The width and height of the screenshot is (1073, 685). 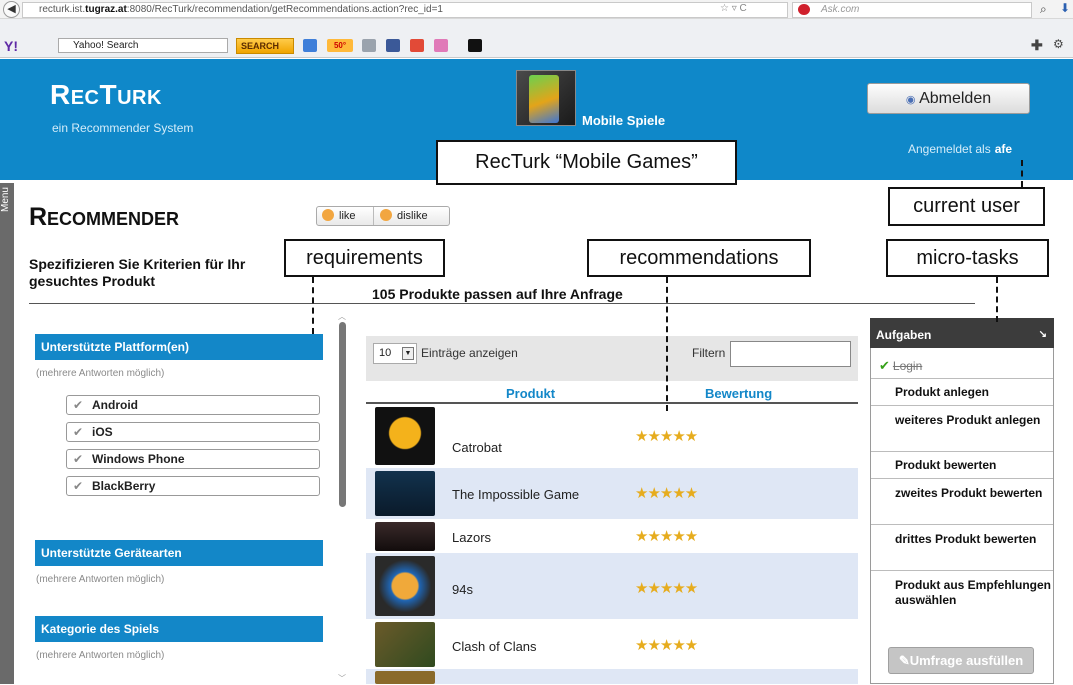 What do you see at coordinates (804, 9) in the screenshot?
I see `ask-logo-icon` at bounding box center [804, 9].